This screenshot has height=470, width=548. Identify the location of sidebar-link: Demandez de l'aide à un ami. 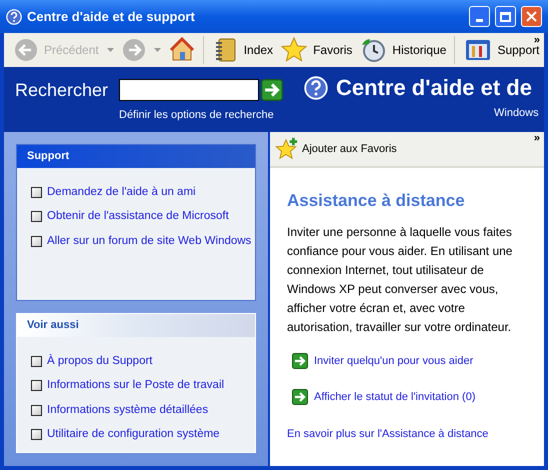
(121, 193).